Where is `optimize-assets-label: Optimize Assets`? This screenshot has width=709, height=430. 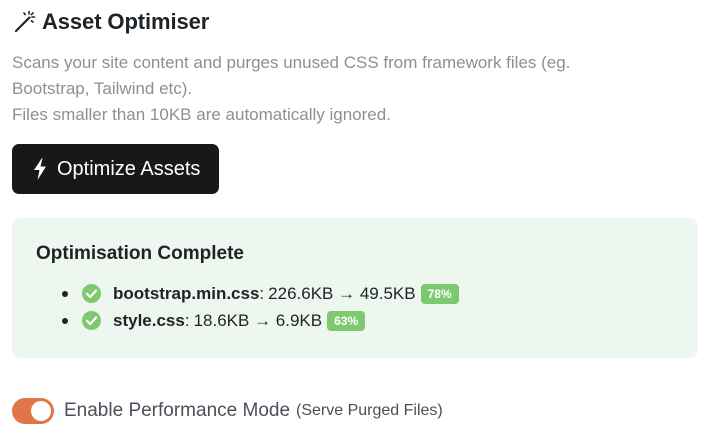
optimize-assets-label: Optimize Assets is located at coordinates (129, 168).